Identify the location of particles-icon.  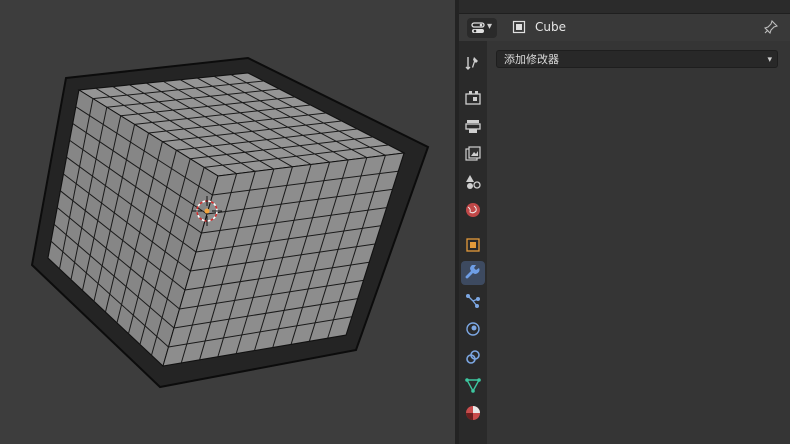
(473, 301).